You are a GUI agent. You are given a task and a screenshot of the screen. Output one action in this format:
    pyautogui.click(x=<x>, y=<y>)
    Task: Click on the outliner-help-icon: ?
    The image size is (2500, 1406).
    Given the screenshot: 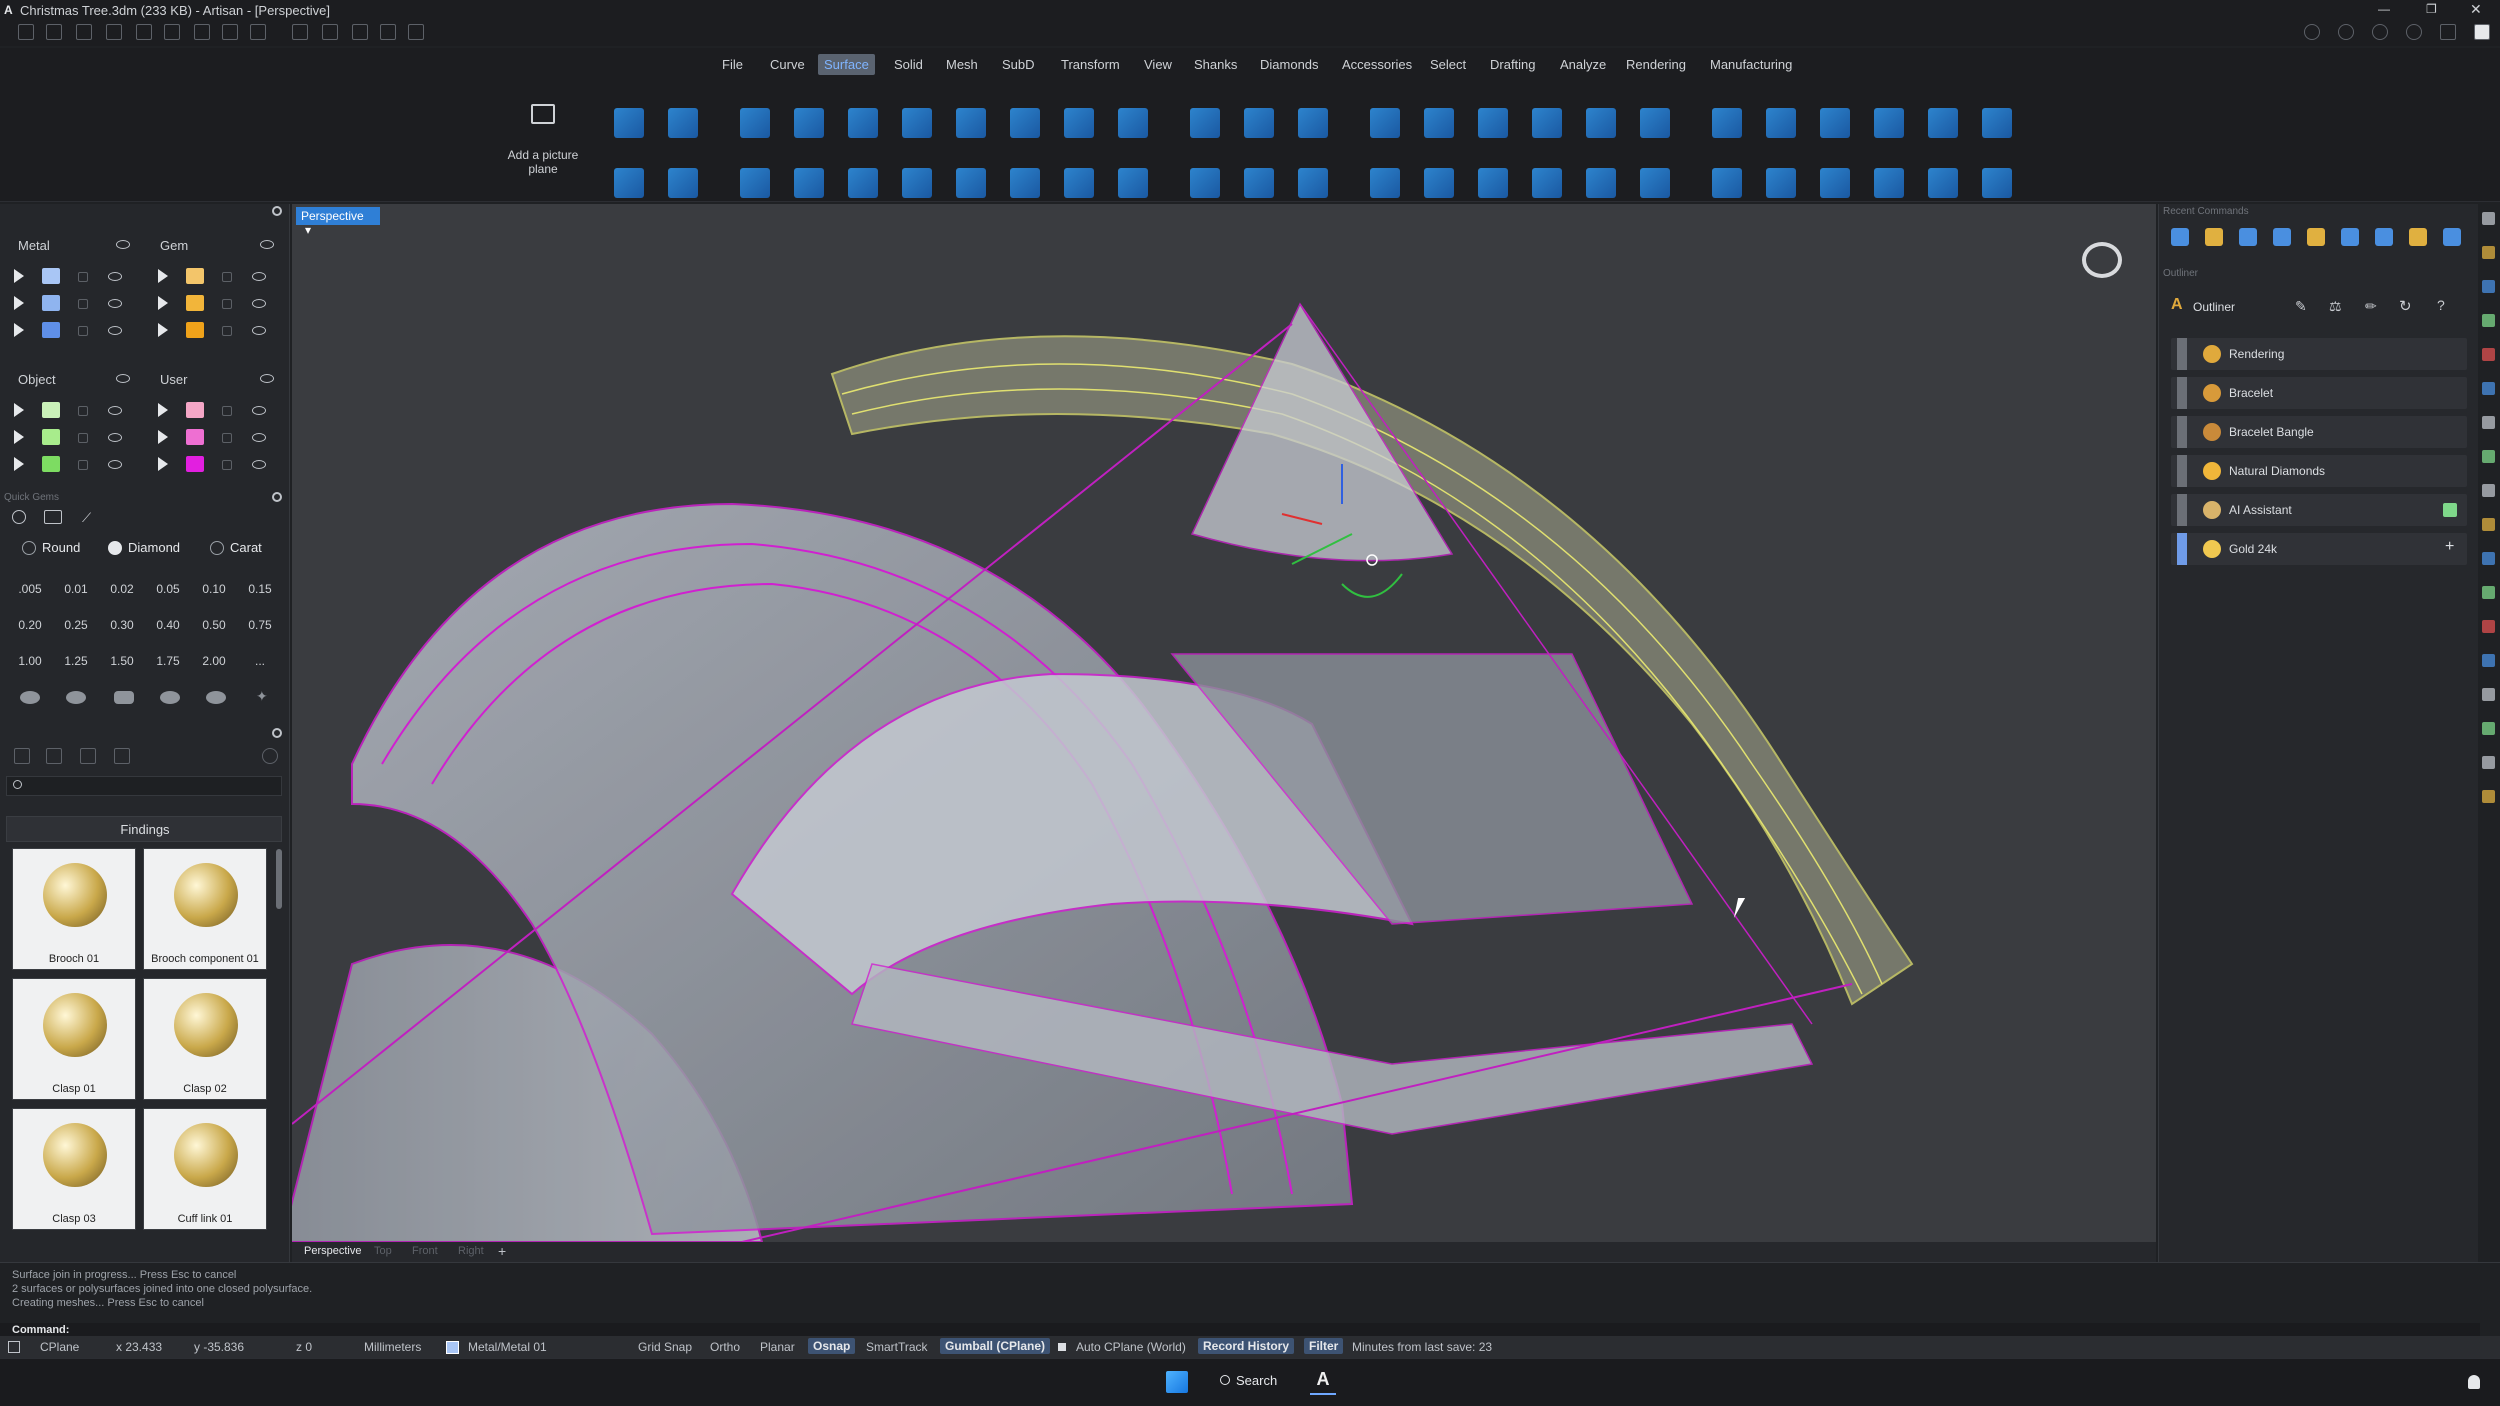 What is the action you would take?
    pyautogui.click(x=2441, y=305)
    